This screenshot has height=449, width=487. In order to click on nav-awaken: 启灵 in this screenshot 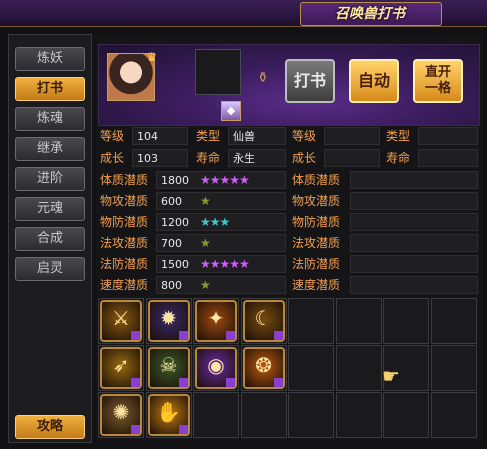, I will do `click(50, 269)`.